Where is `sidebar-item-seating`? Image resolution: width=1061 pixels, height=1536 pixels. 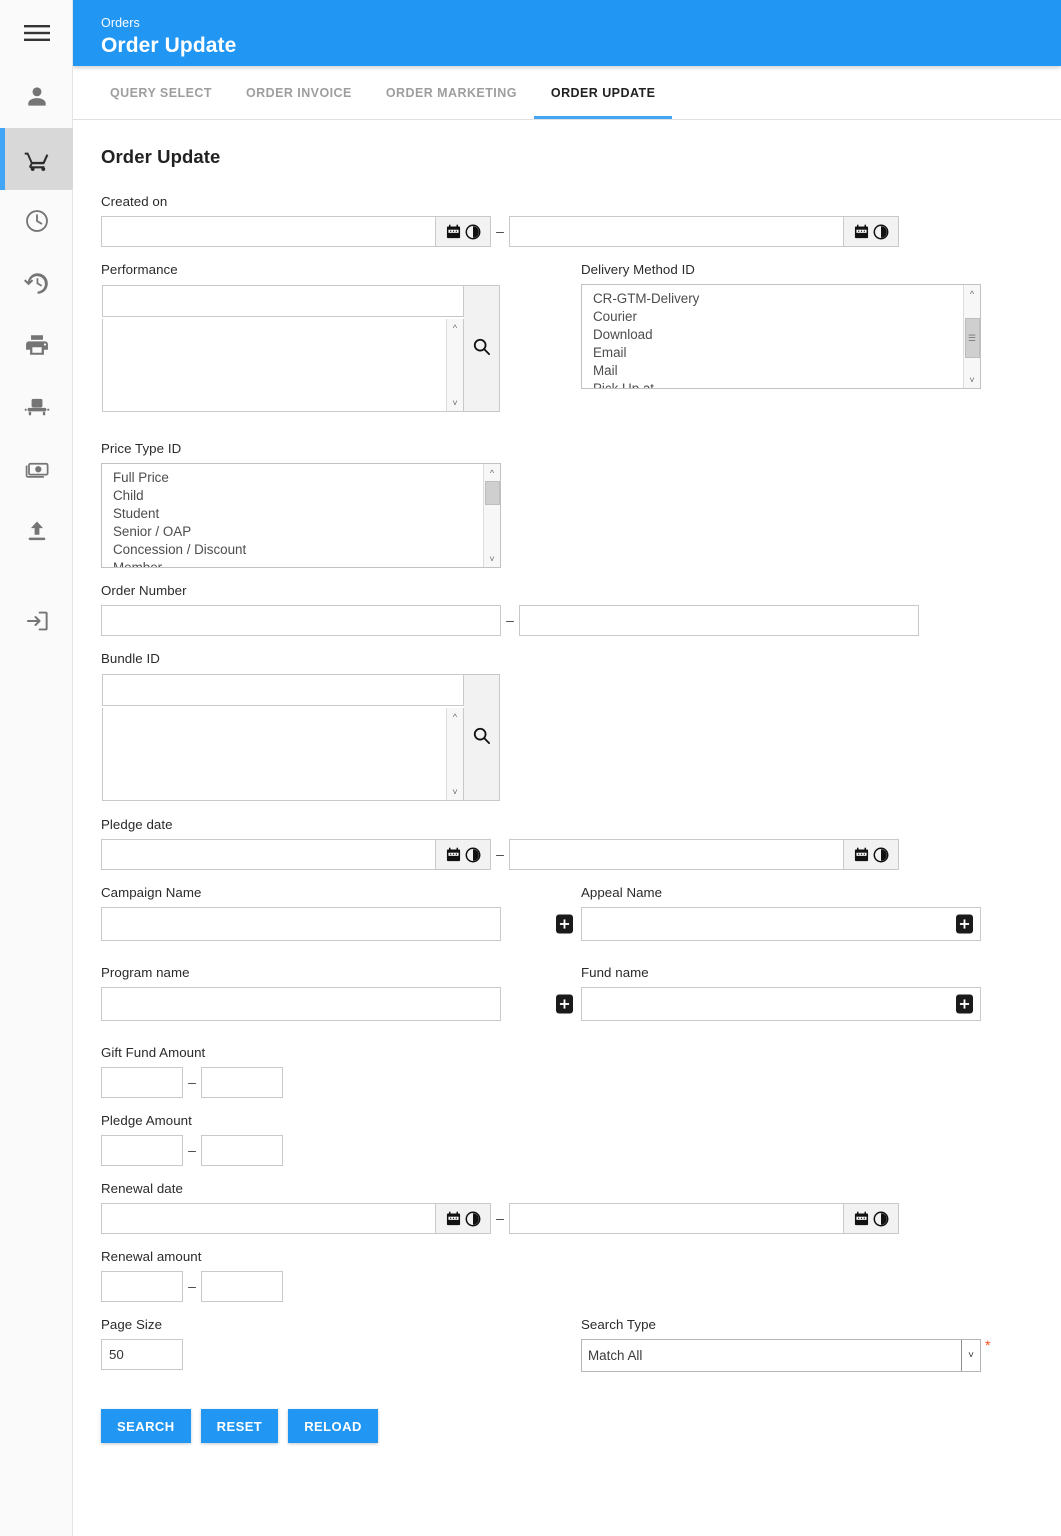 sidebar-item-seating is located at coordinates (36, 407).